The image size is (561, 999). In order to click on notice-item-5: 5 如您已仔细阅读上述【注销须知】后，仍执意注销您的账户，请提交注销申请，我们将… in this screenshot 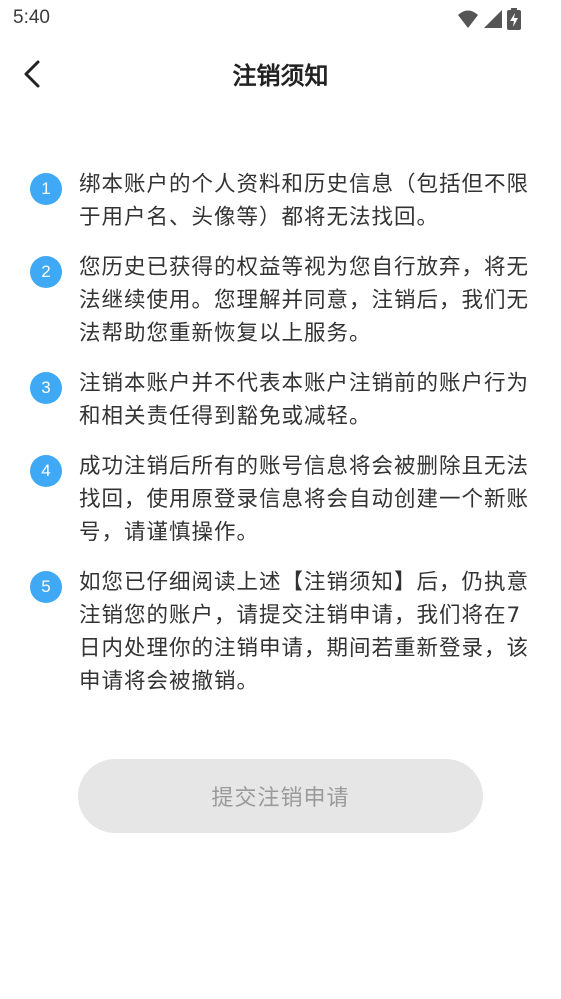, I will do `click(282, 632)`.